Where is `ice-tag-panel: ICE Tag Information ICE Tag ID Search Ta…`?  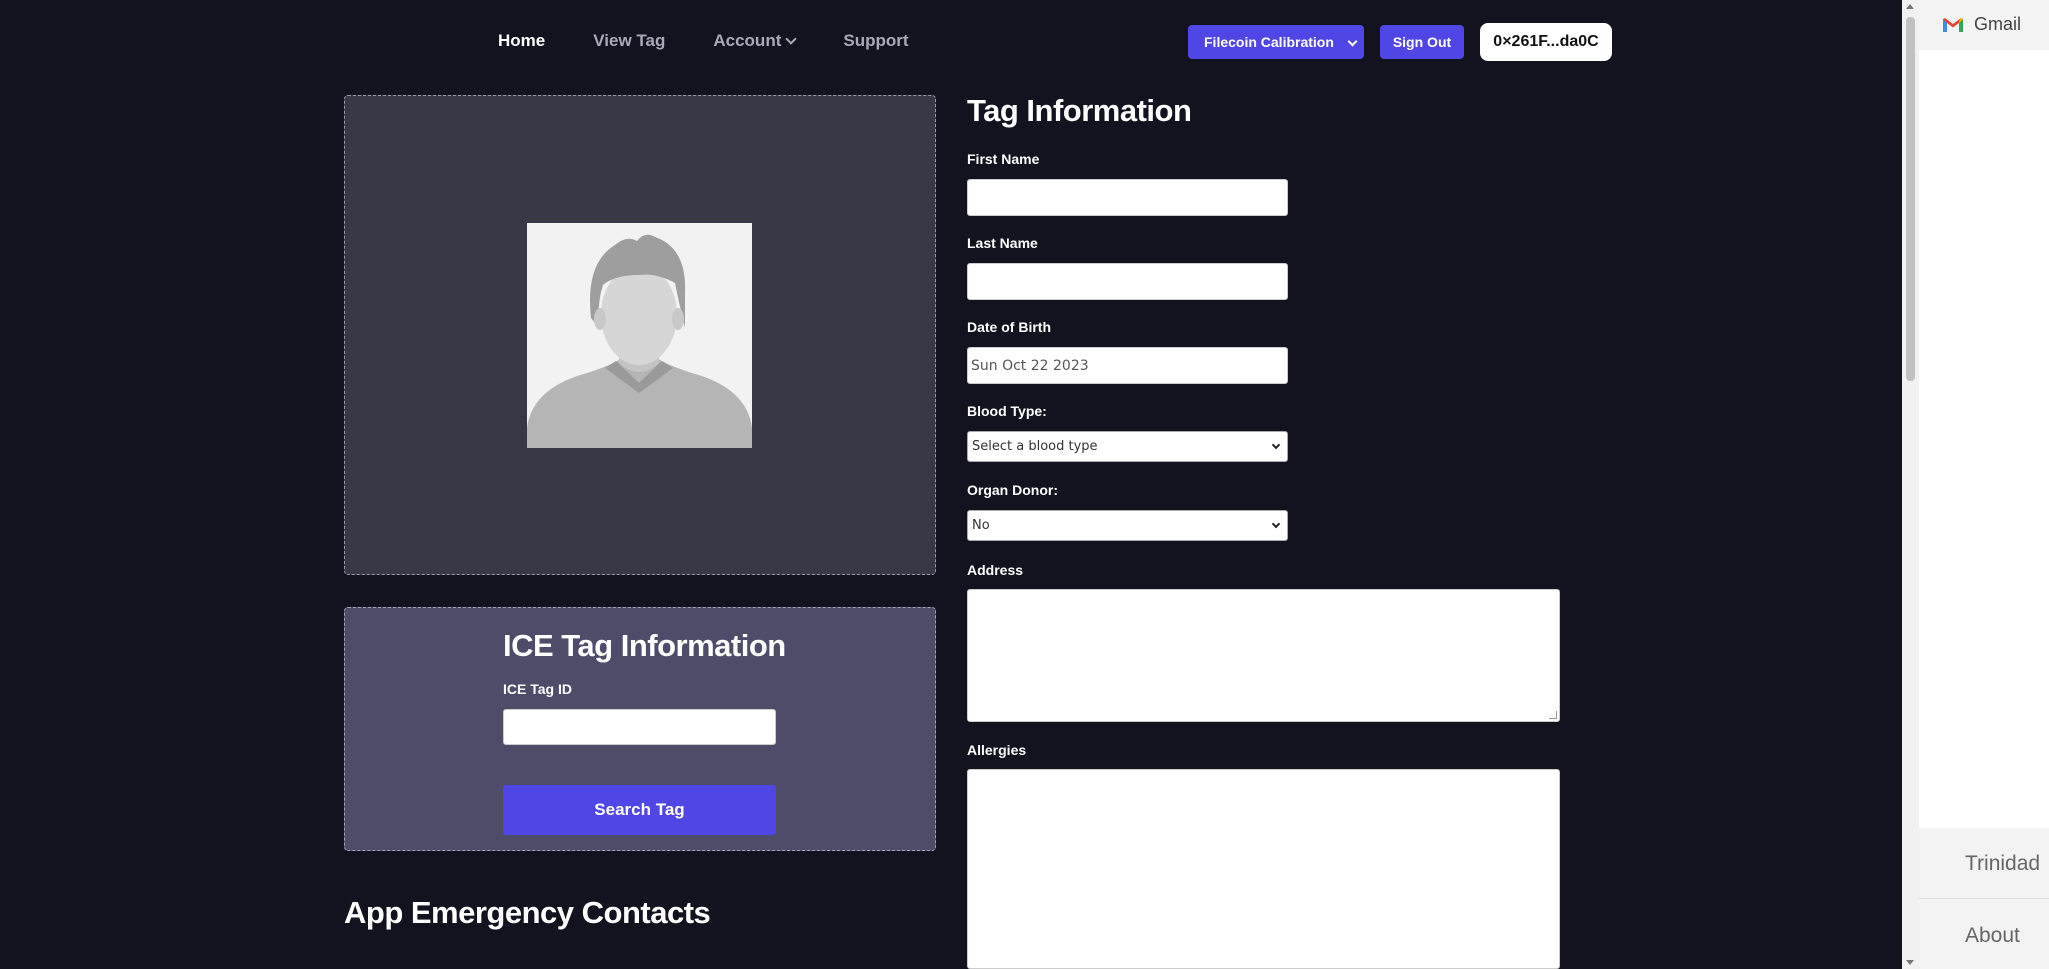
ice-tag-panel: ICE Tag Information ICE Tag ID Search Ta… is located at coordinates (640, 729).